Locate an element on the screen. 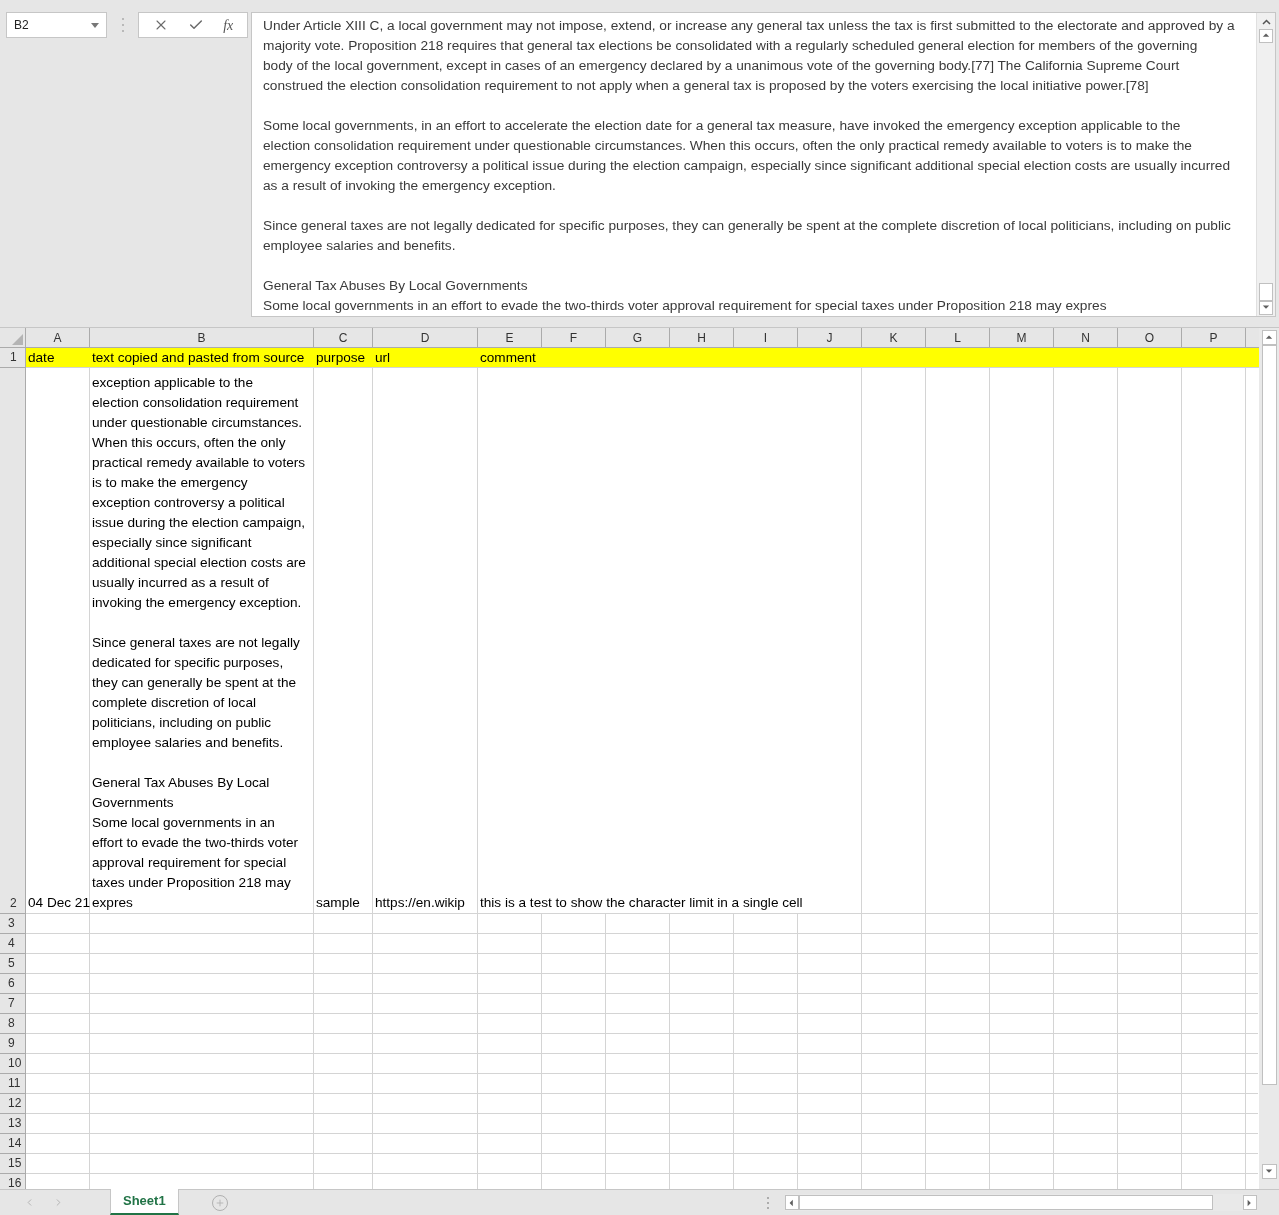 This screenshot has height=1215, width=1279. row-header: 10 is located at coordinates (13, 1064).